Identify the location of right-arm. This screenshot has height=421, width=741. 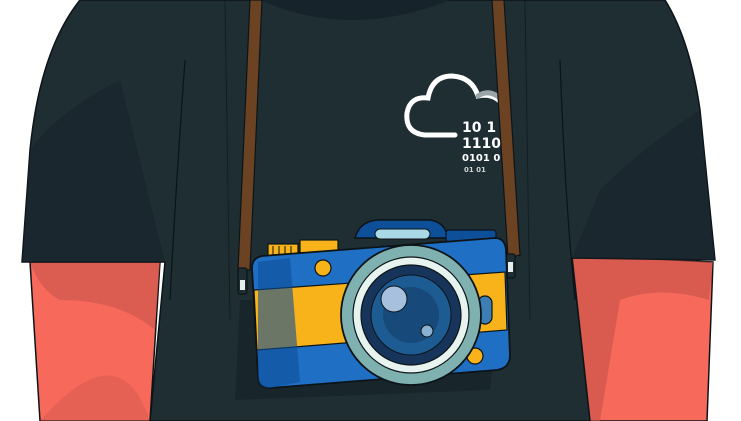
(642, 337).